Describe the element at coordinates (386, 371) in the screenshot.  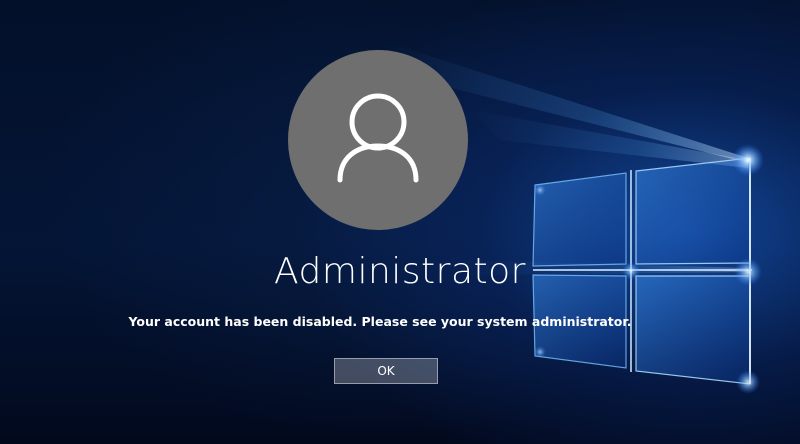
I see `ok-button: OK` at that location.